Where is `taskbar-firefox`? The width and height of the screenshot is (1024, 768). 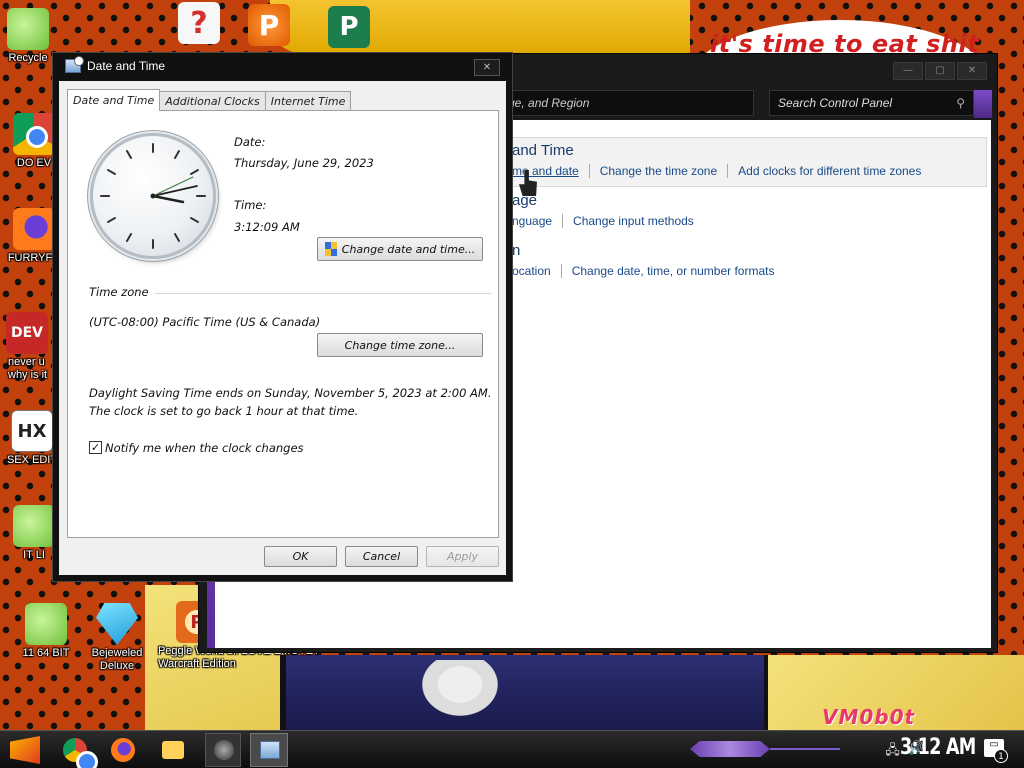 taskbar-firefox is located at coordinates (123, 750).